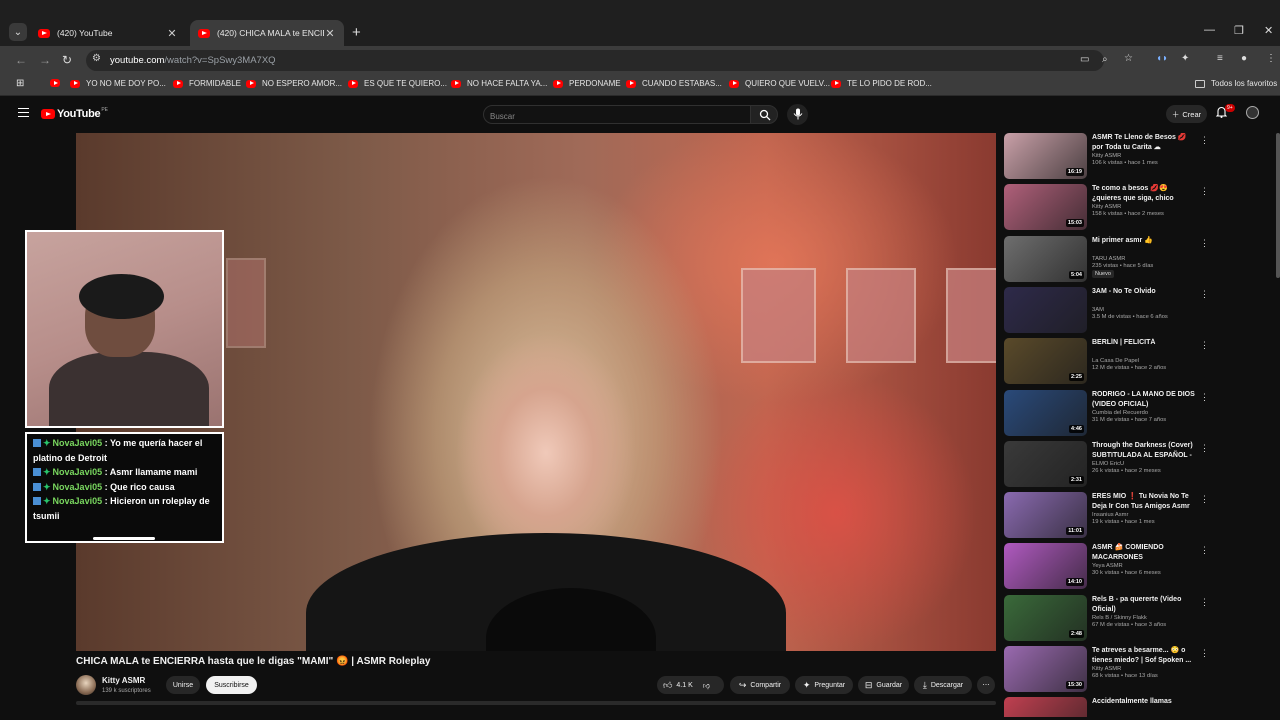  I want to click on recommended-channel: Insanius Asmr, so click(1110, 515).